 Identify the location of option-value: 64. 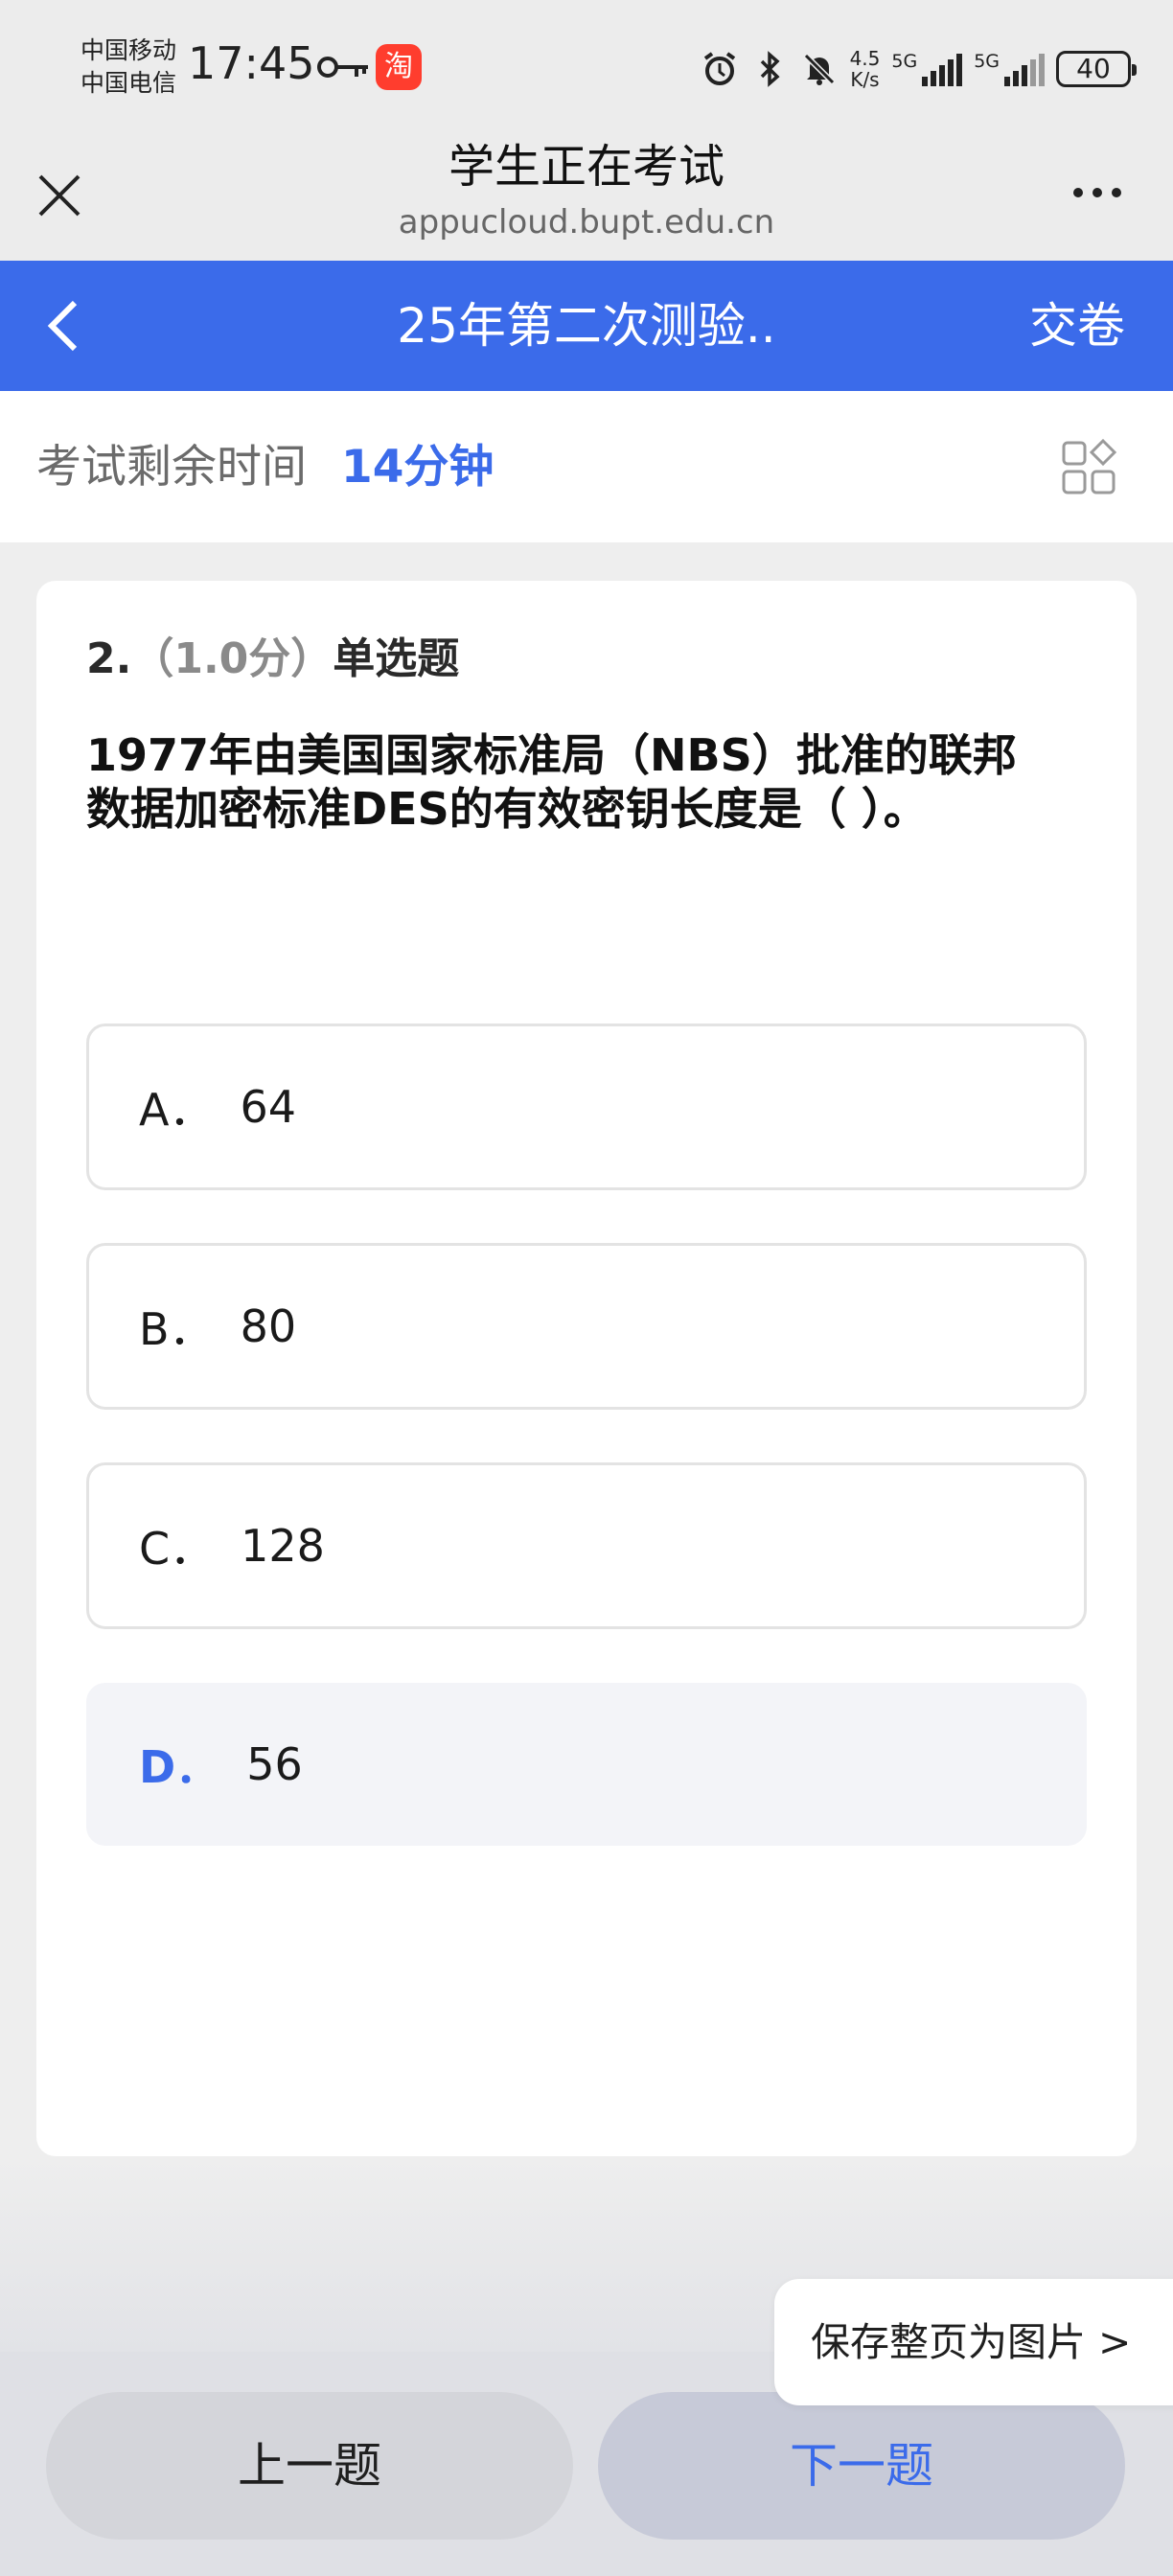
(268, 1107).